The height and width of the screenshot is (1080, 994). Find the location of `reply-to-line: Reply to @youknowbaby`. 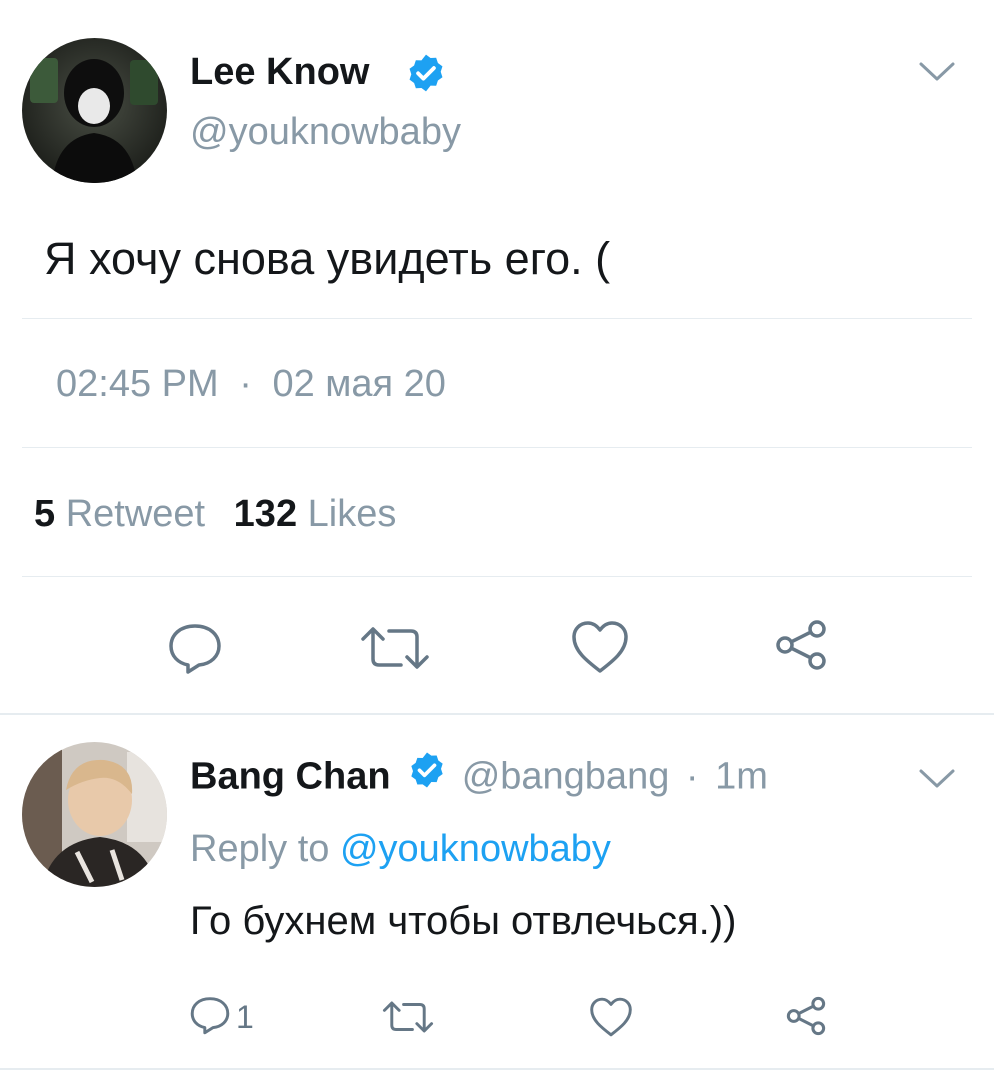

reply-to-line: Reply to @youknowbaby is located at coordinates (400, 849).